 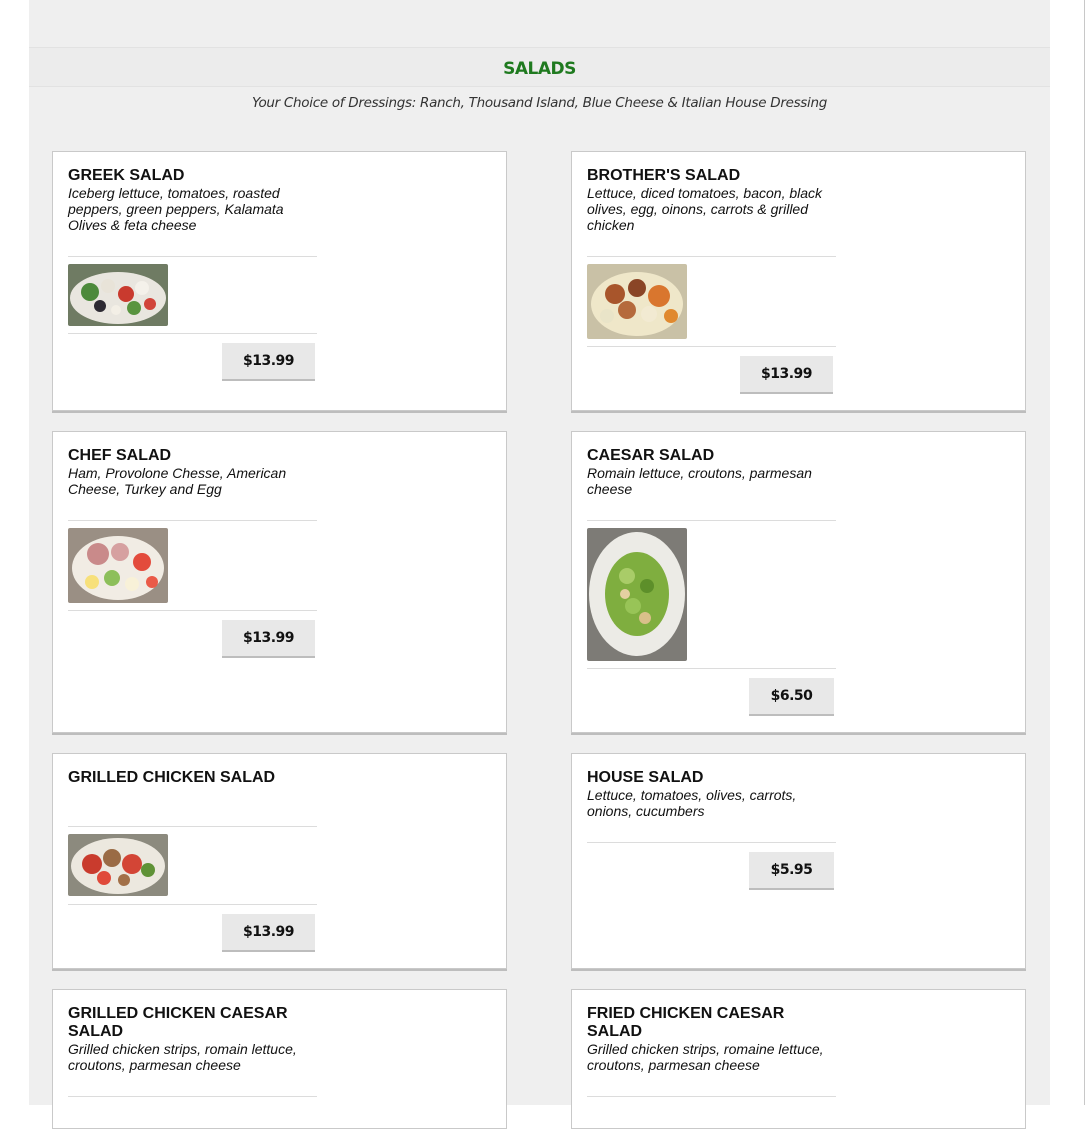 What do you see at coordinates (120, 455) in the screenshot?
I see `item-name: CHEF SALAD` at bounding box center [120, 455].